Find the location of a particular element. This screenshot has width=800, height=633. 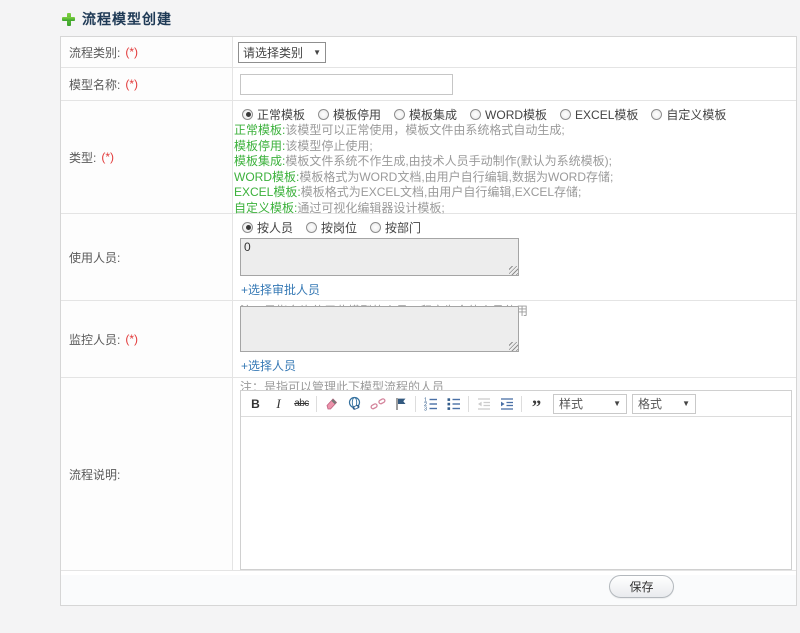

type-radio-integrated-label: 模板集成 is located at coordinates (433, 114).